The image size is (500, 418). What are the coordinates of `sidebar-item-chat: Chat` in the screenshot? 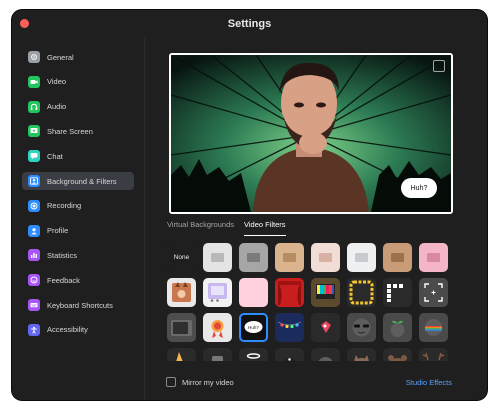 It's located at (78, 156).